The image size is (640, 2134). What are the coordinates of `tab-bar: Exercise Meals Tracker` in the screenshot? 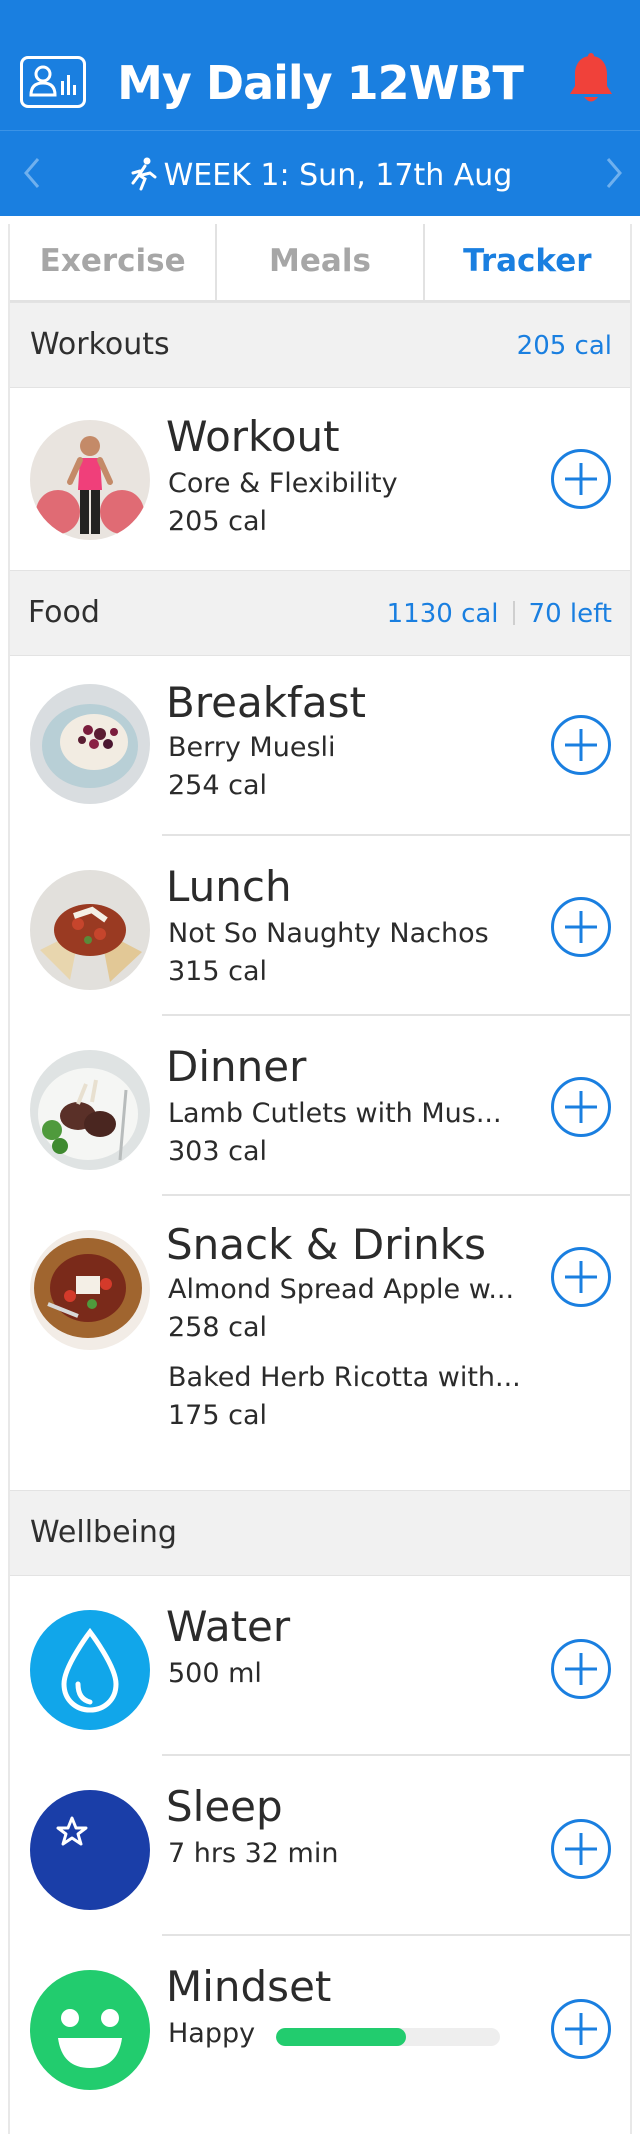 It's located at (320, 263).